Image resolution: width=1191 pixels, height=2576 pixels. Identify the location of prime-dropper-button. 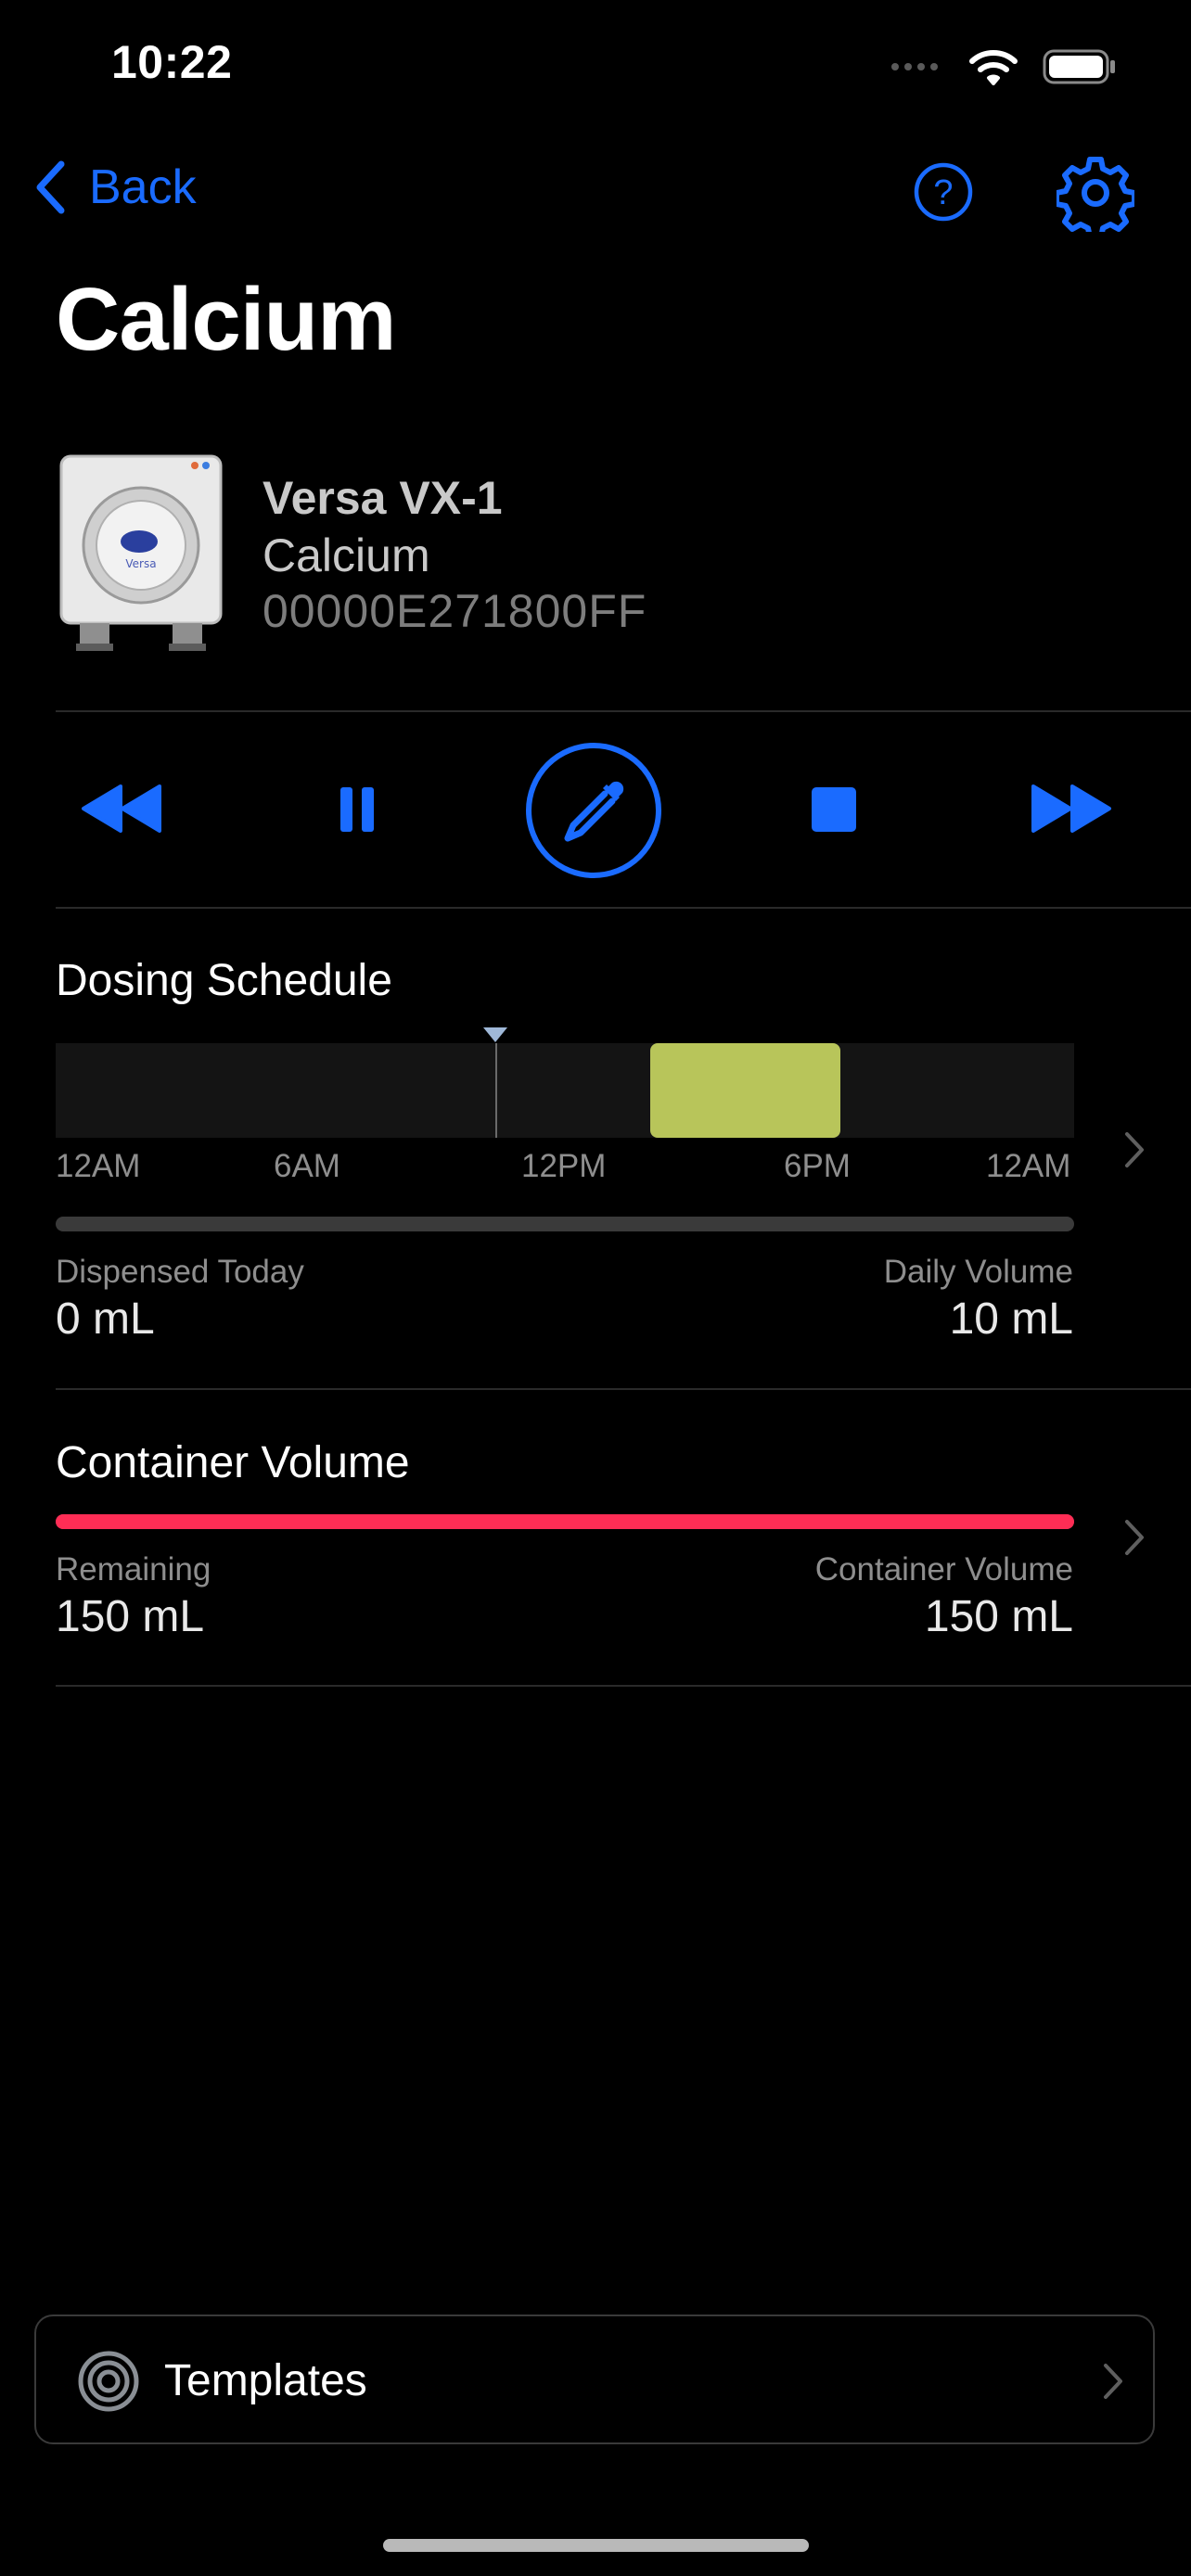
(593, 810).